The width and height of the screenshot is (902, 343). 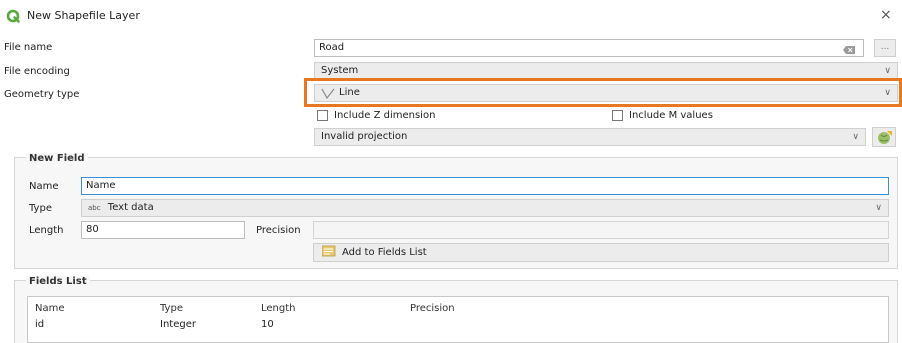 What do you see at coordinates (44, 186) in the screenshot?
I see `name-label: Name` at bounding box center [44, 186].